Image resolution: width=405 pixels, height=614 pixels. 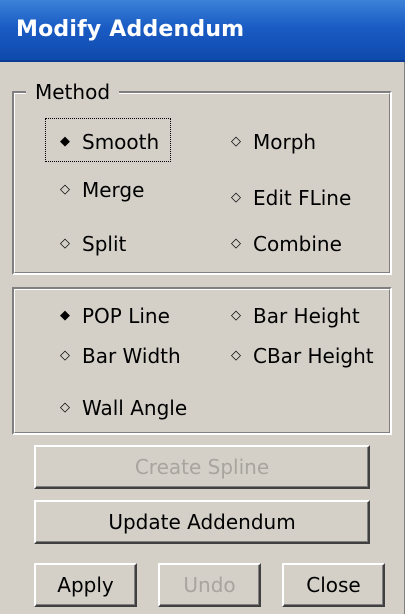 I want to click on radio-bar-width-label: Bar Width, so click(x=131, y=356).